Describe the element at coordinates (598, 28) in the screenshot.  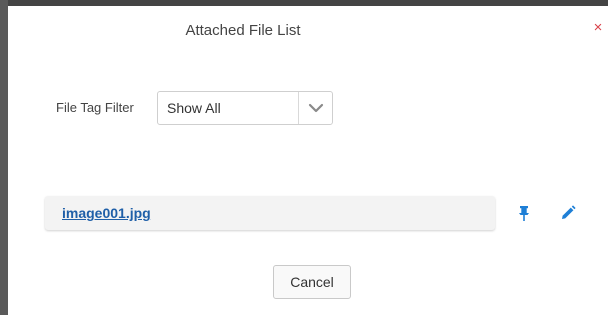
I see `close-icon: ×` at that location.